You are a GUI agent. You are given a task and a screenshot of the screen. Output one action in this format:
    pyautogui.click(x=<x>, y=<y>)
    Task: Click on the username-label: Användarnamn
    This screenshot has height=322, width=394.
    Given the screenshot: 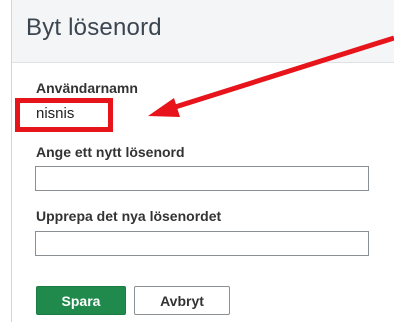 What is the action you would take?
    pyautogui.click(x=87, y=88)
    